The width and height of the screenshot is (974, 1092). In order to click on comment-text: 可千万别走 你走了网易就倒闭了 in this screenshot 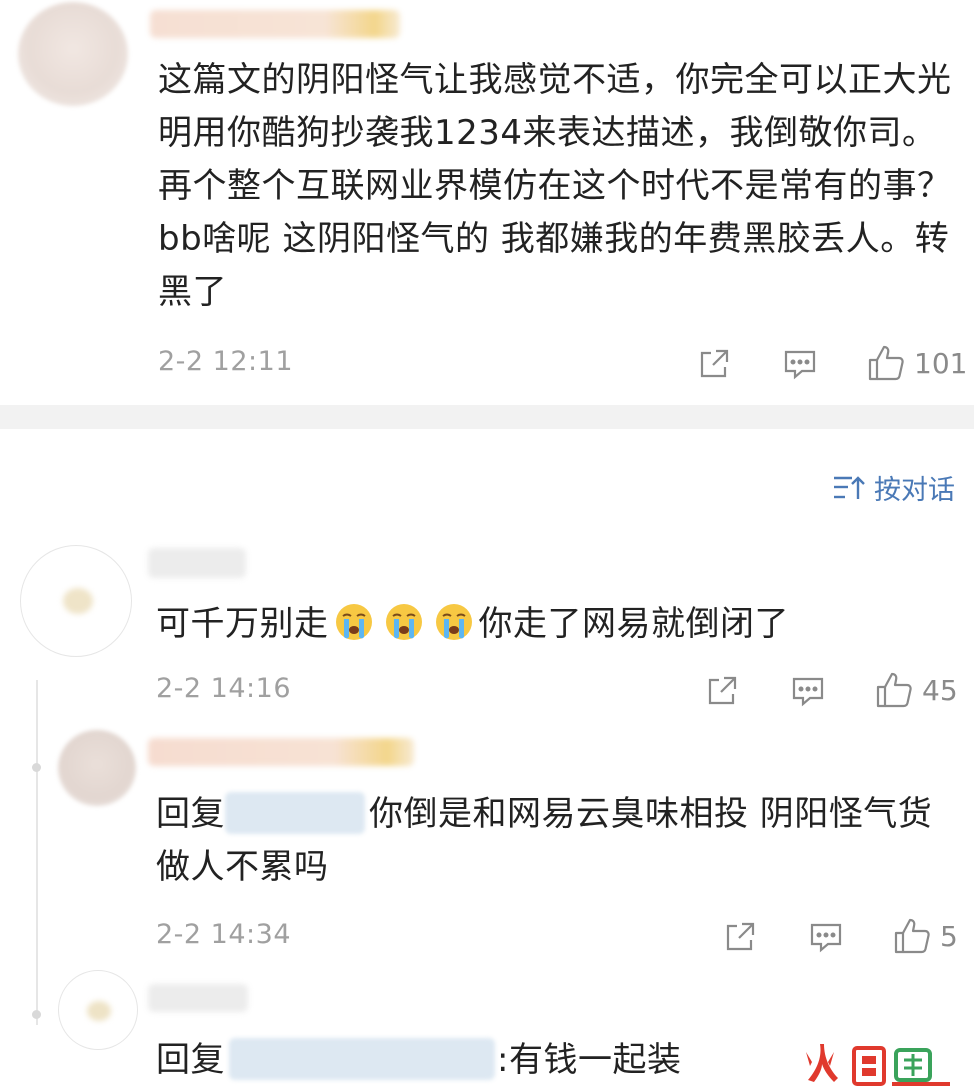, I will do `click(556, 624)`.